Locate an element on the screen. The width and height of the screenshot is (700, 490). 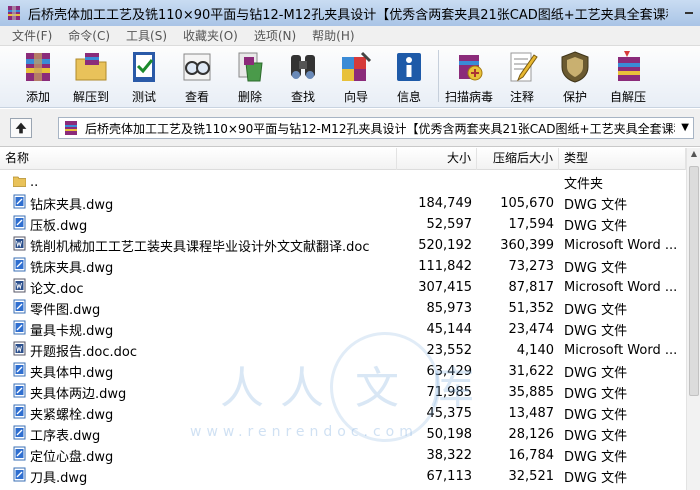
file-row: 刀具.dwg 67,113 32,521 DWG 文件 is located at coordinates (343, 476).